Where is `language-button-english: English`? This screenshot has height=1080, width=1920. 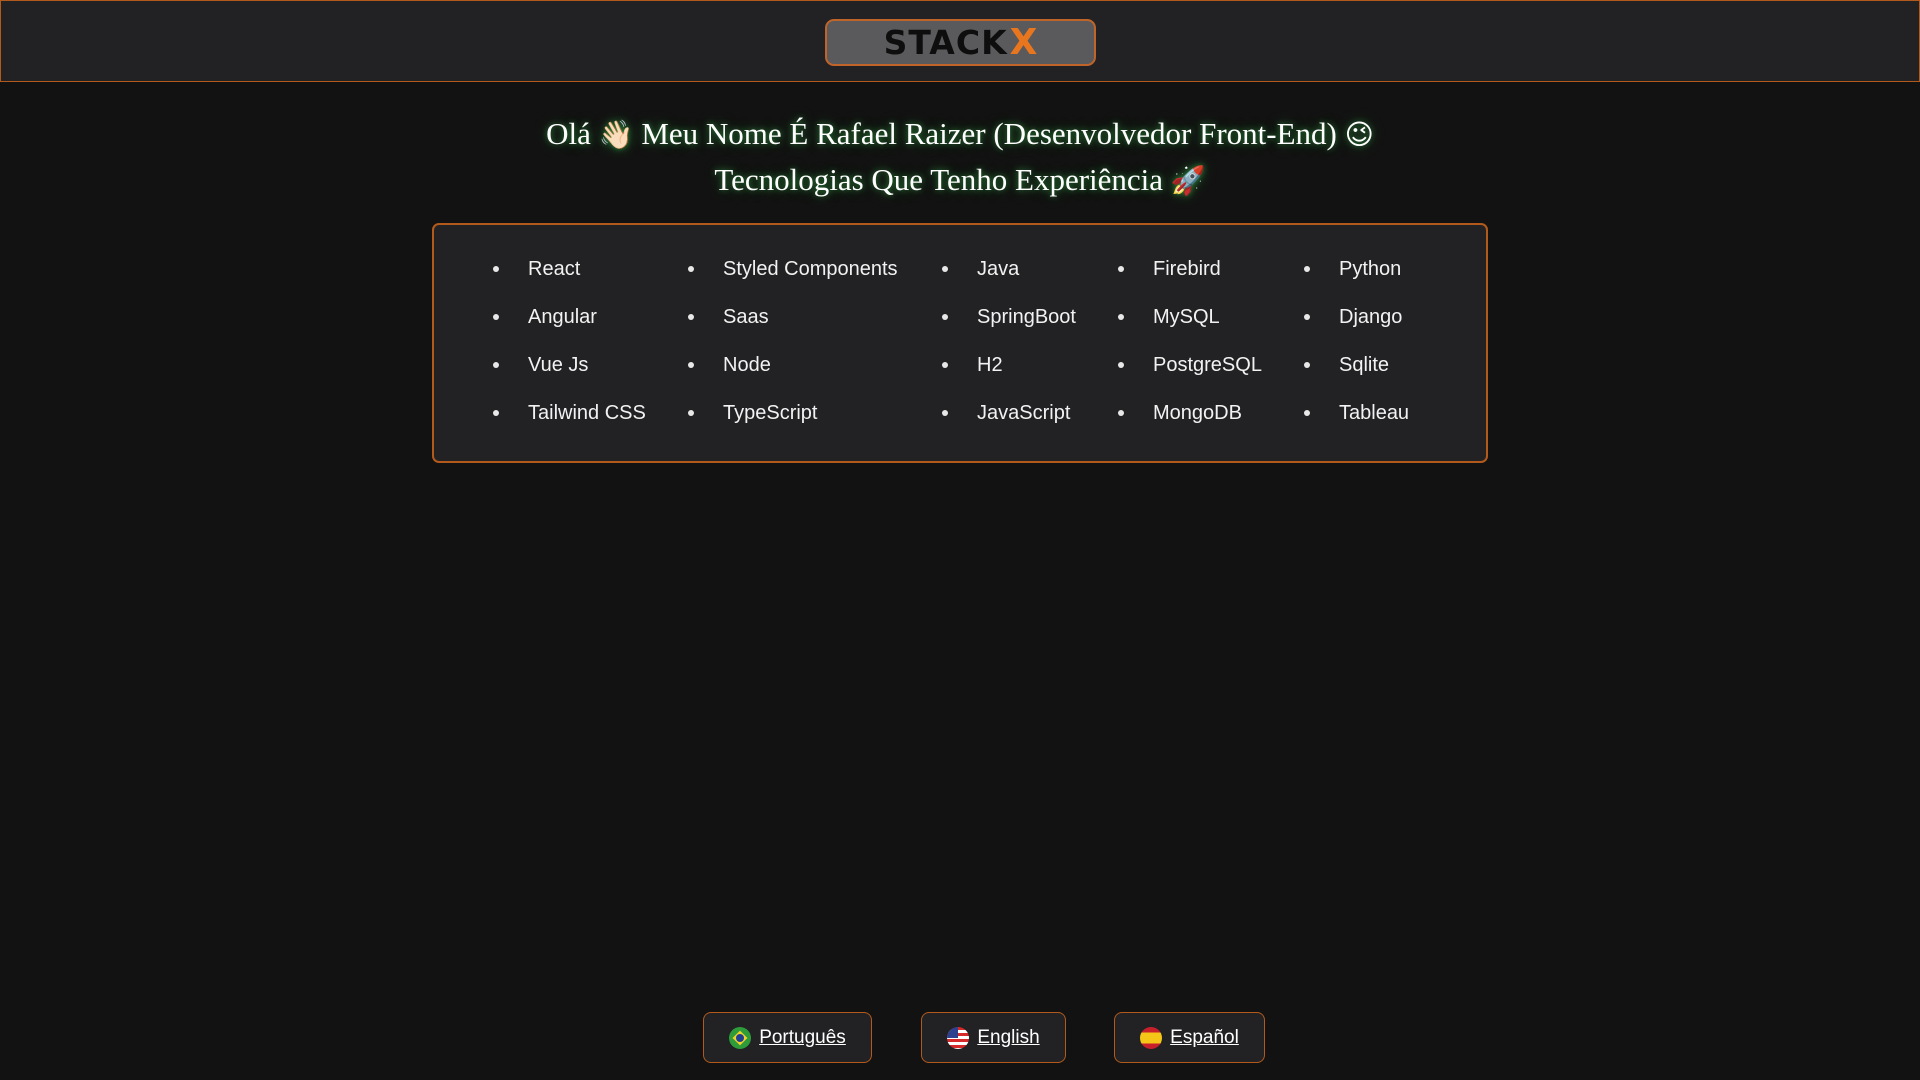 language-button-english: English is located at coordinates (993, 1037).